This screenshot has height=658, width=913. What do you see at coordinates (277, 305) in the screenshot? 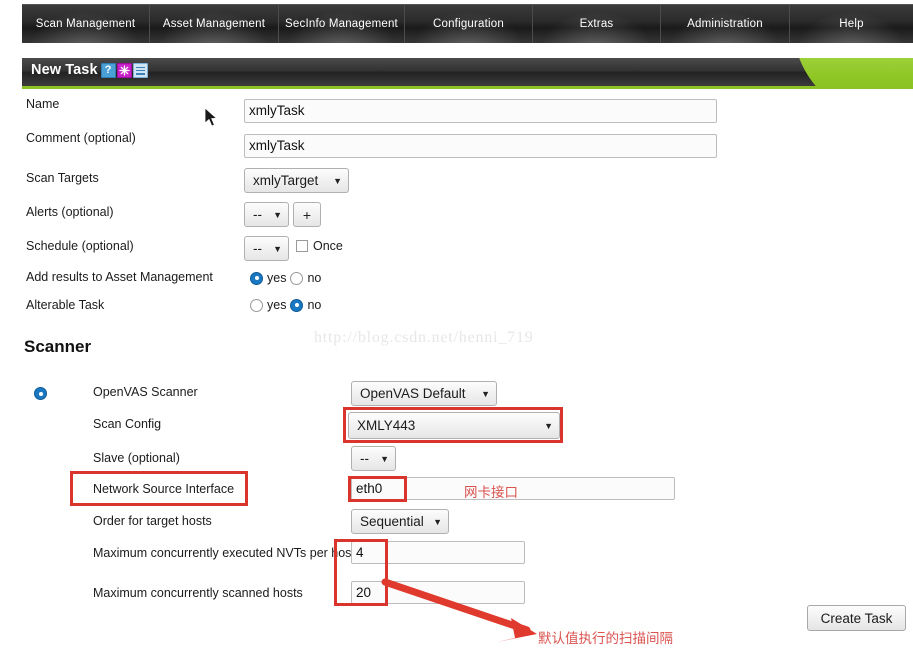
I see `alterable-yes-label: yes` at bounding box center [277, 305].